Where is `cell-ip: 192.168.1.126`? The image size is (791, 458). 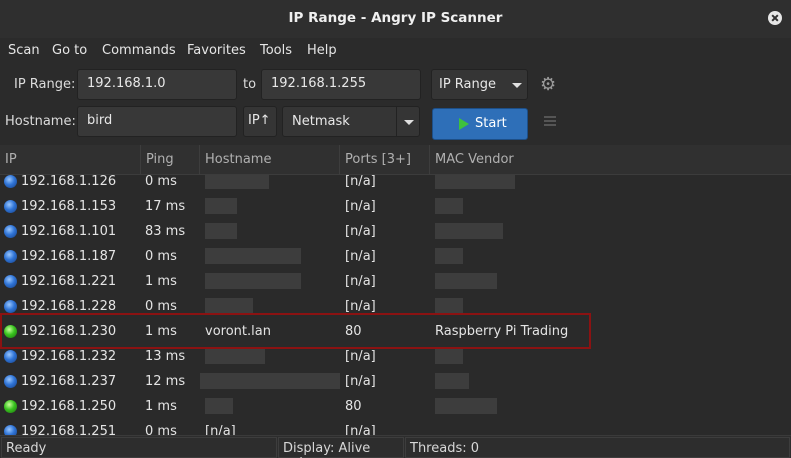
cell-ip: 192.168.1.126 is located at coordinates (69, 182).